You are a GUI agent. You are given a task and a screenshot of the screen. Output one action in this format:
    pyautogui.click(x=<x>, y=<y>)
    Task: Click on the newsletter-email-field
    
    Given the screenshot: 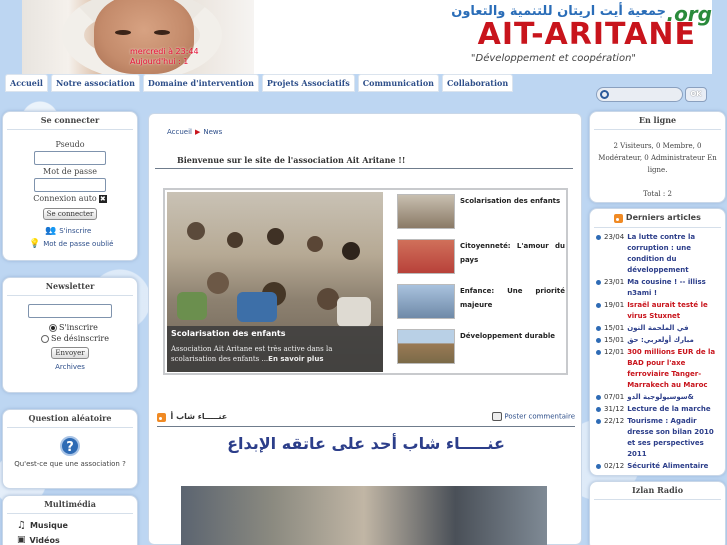 What is the action you would take?
    pyautogui.click(x=70, y=311)
    